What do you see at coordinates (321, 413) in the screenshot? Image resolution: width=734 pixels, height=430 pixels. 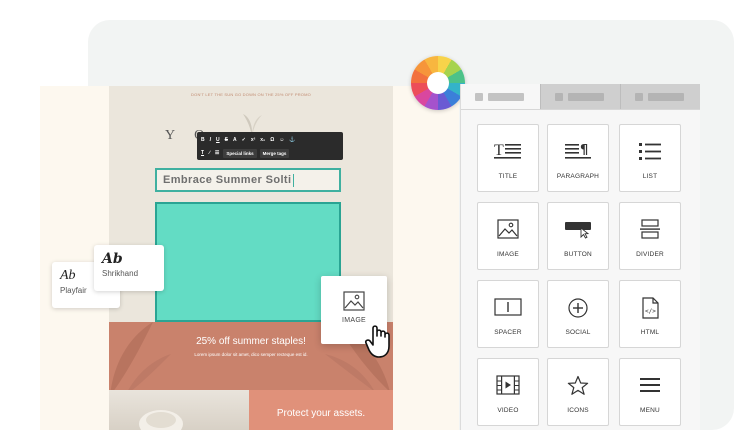 I see `cta-text: Protect your assets.` at bounding box center [321, 413].